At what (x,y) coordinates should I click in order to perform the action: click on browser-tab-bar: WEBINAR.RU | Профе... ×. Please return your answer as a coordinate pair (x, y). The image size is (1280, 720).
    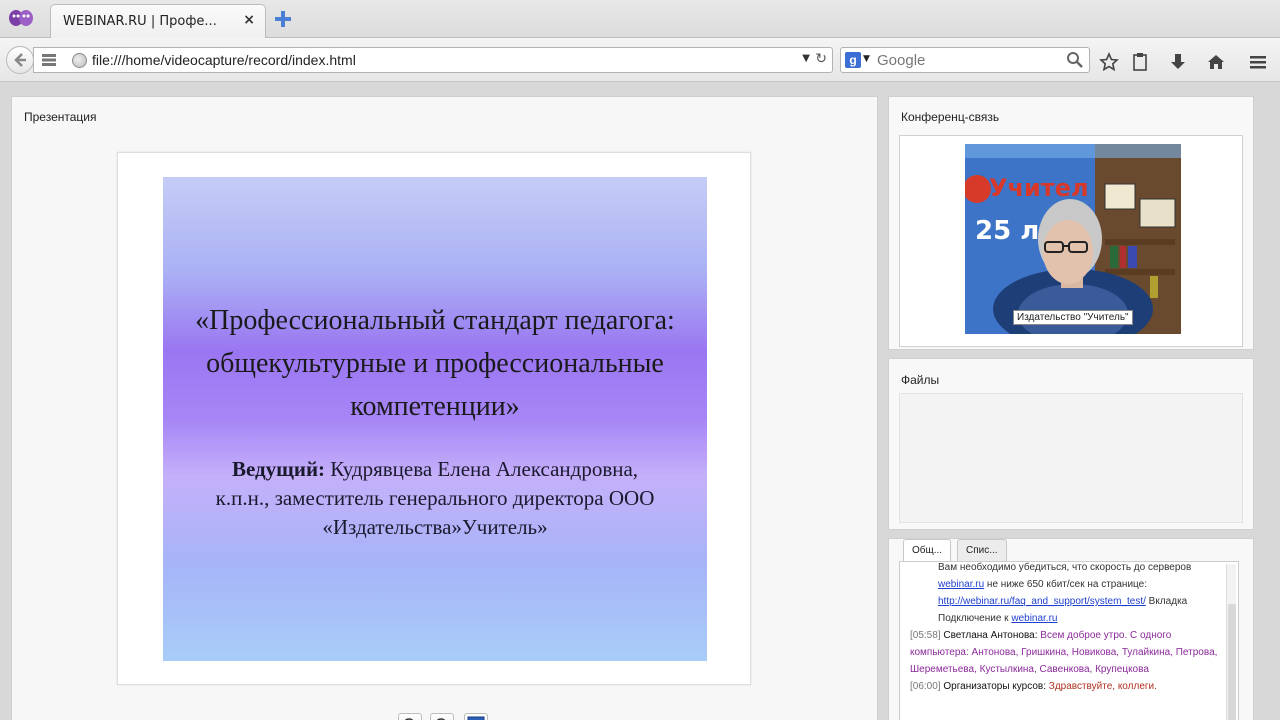
    Looking at the image, I should click on (640, 19).